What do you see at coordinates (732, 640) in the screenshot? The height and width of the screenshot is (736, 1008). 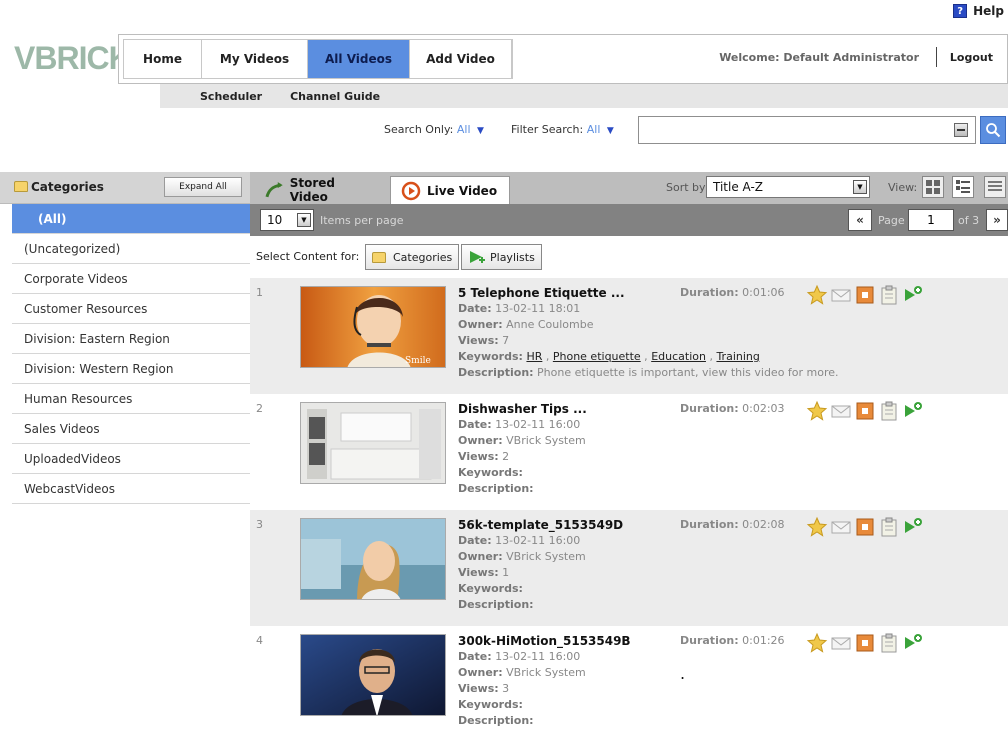 I see `video-duration: Duration: 0:01:26` at bounding box center [732, 640].